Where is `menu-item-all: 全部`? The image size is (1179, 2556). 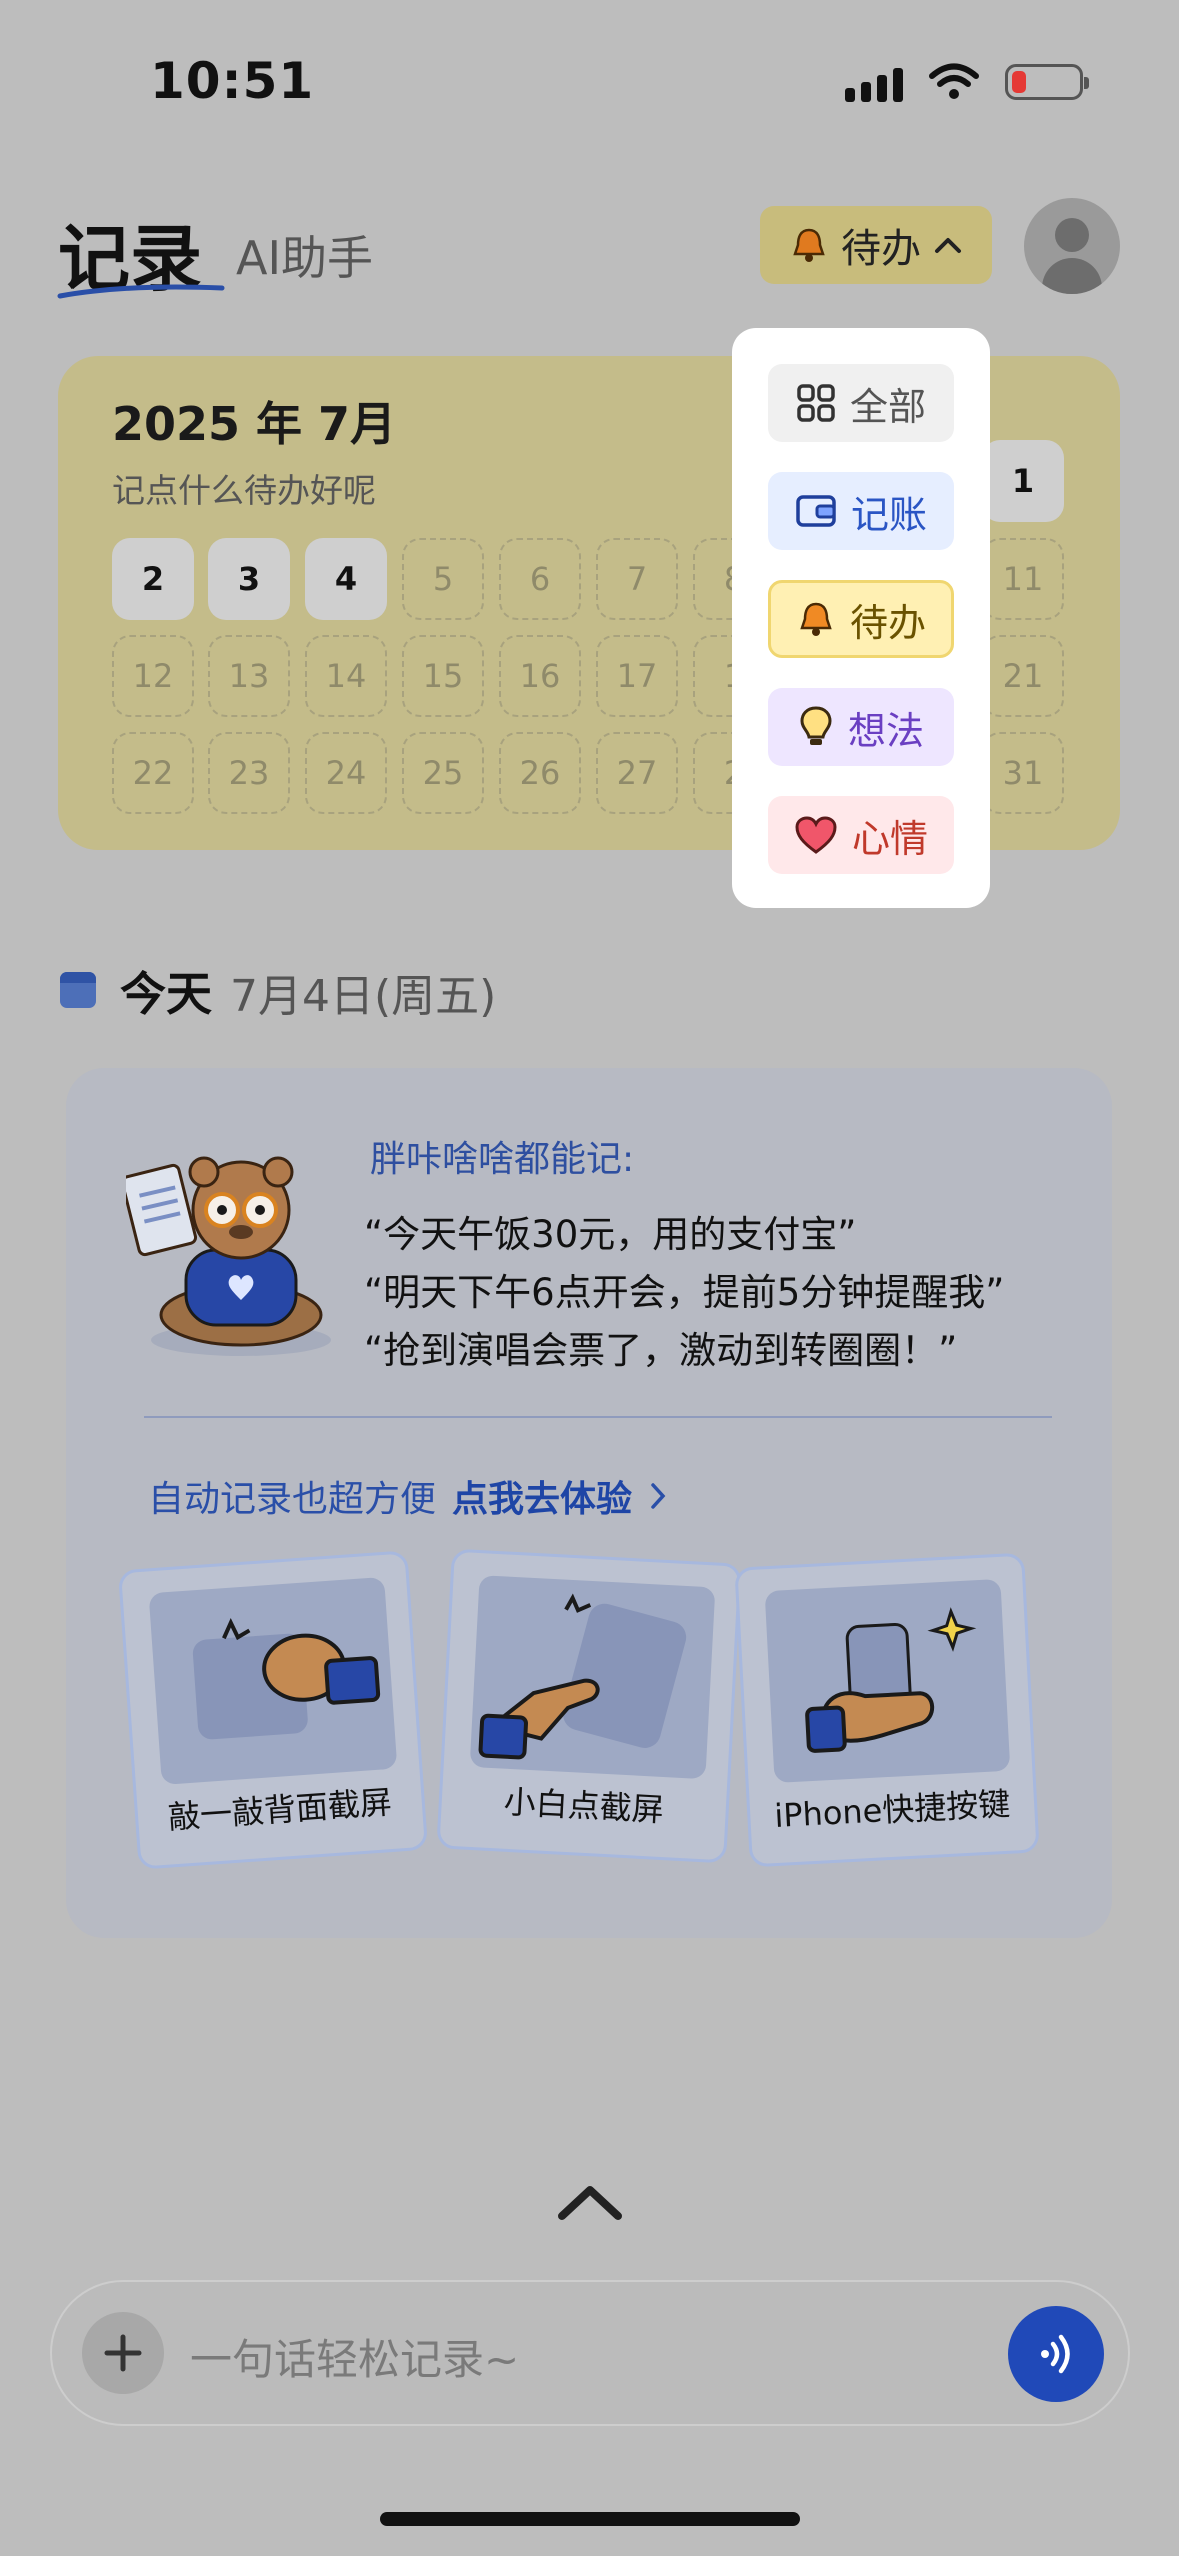
menu-item-all: 全部 is located at coordinates (861, 403).